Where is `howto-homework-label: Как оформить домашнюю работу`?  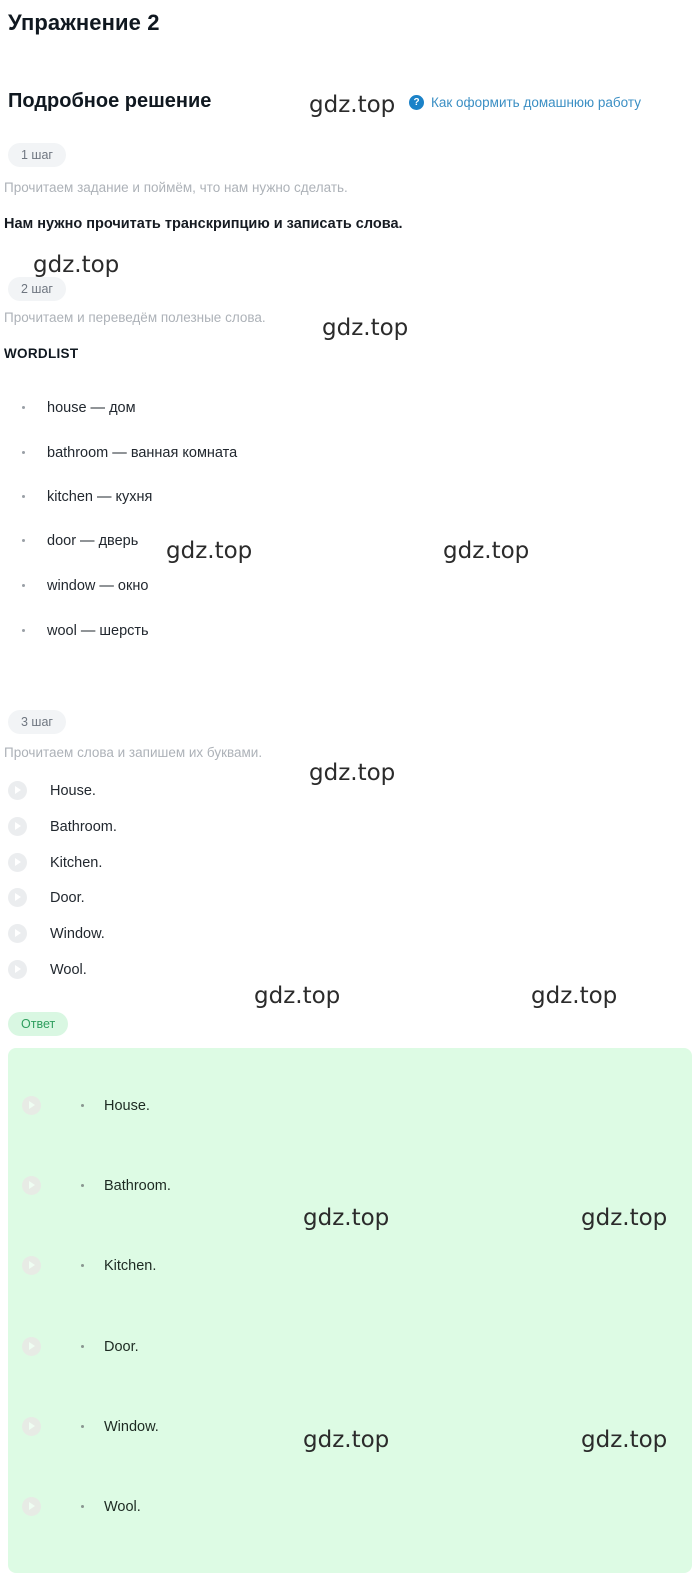 howto-homework-label: Как оформить домашнюю работу is located at coordinates (536, 102).